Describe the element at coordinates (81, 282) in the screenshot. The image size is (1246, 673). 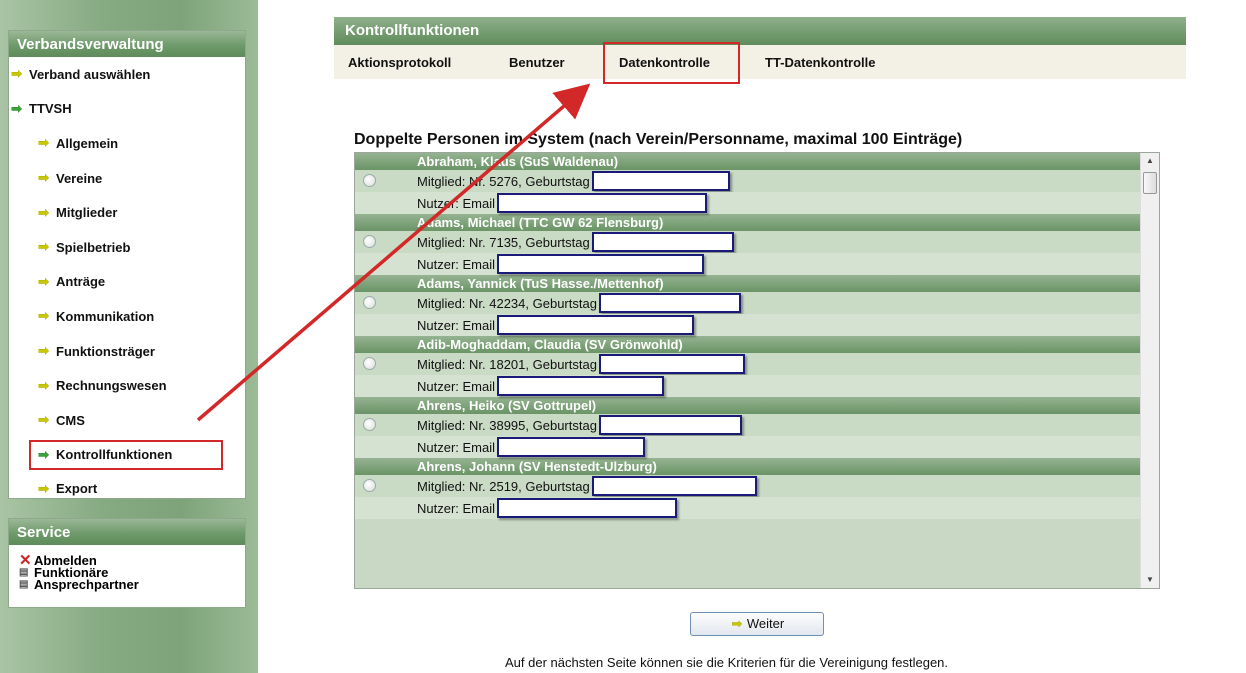
I see `sidebar-item-label: Anträge` at that location.